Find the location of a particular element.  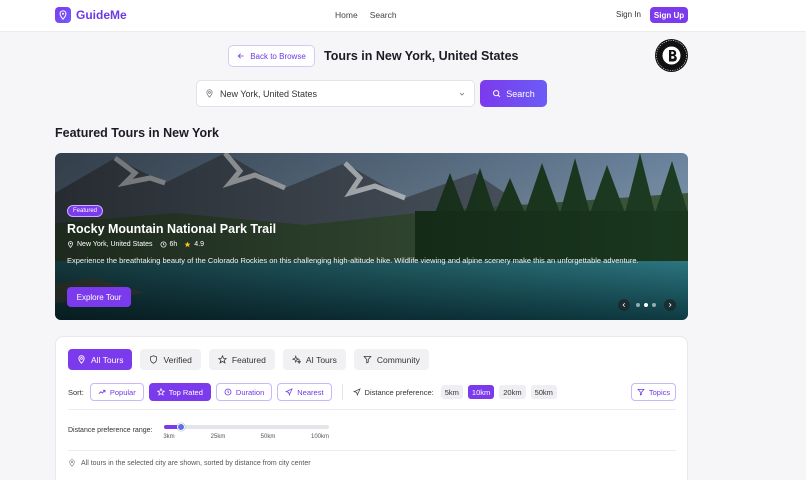

range-tick: 3km is located at coordinates (169, 437).